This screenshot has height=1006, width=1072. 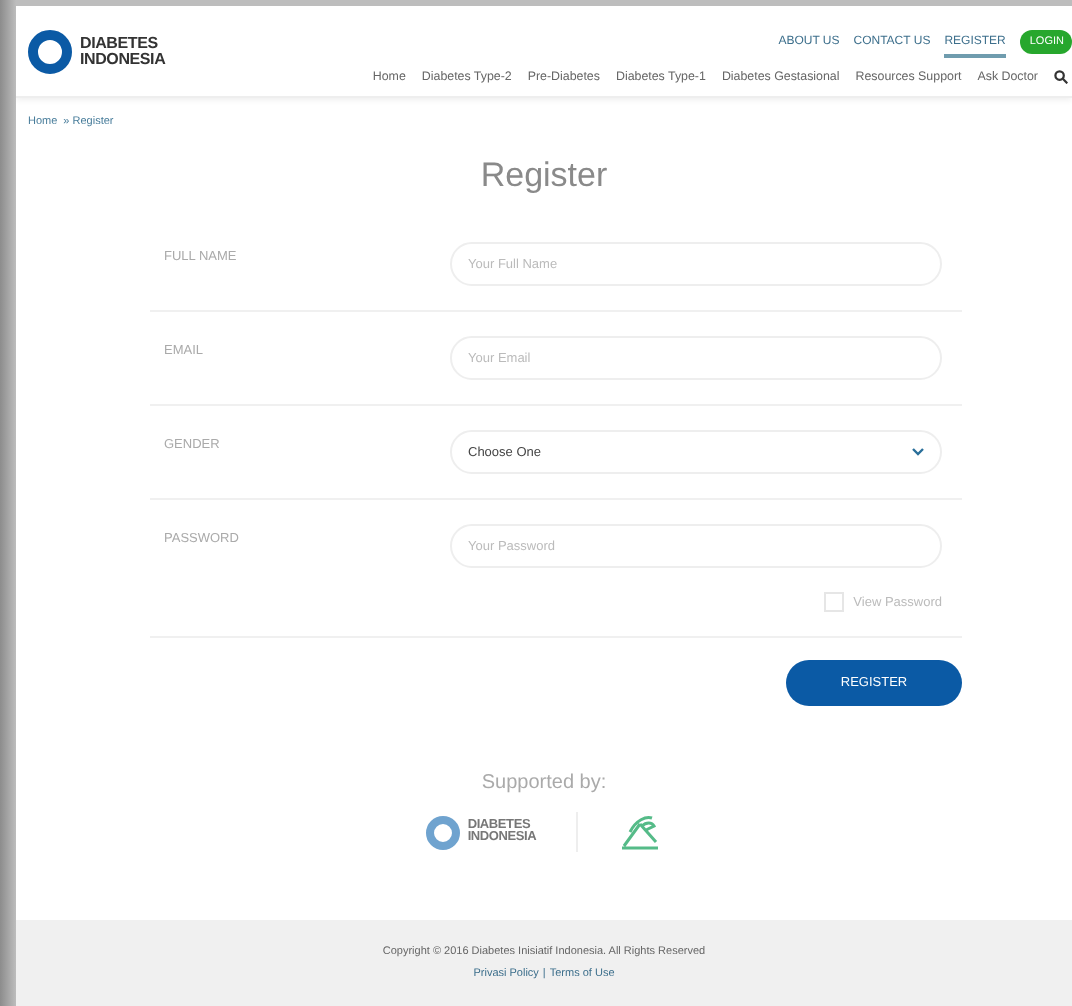 What do you see at coordinates (833, 602) in the screenshot?
I see `checkbox` at bounding box center [833, 602].